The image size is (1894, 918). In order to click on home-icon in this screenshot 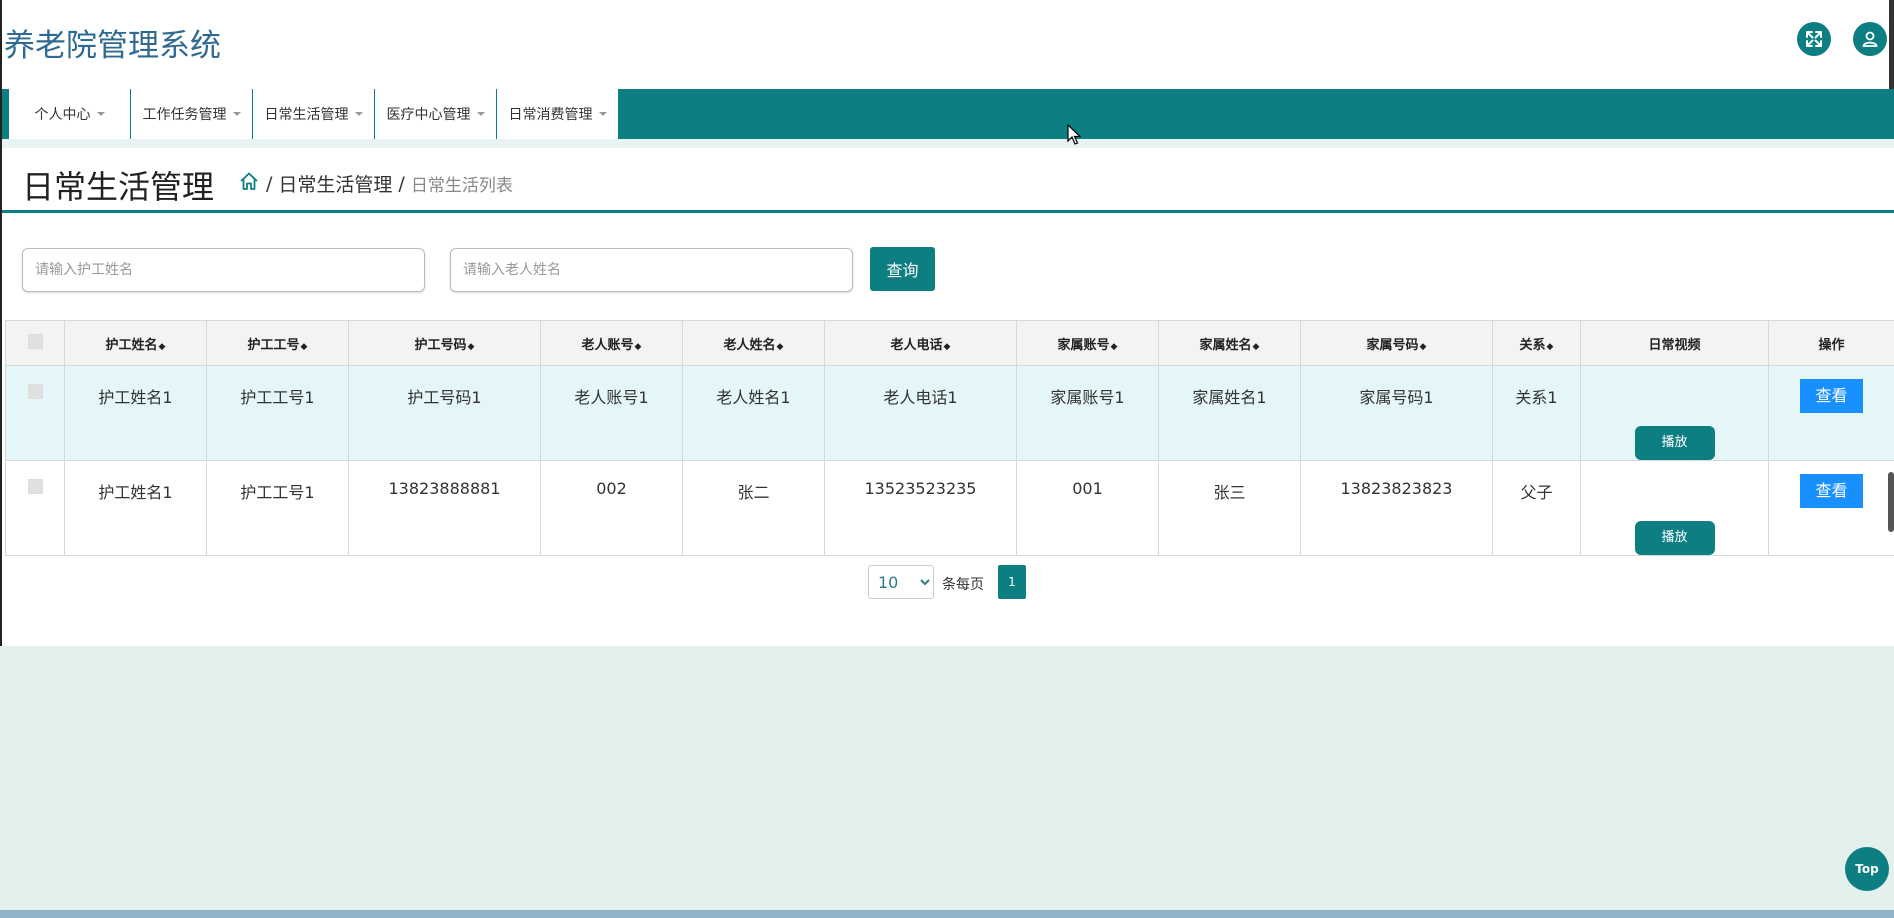, I will do `click(249, 183)`.